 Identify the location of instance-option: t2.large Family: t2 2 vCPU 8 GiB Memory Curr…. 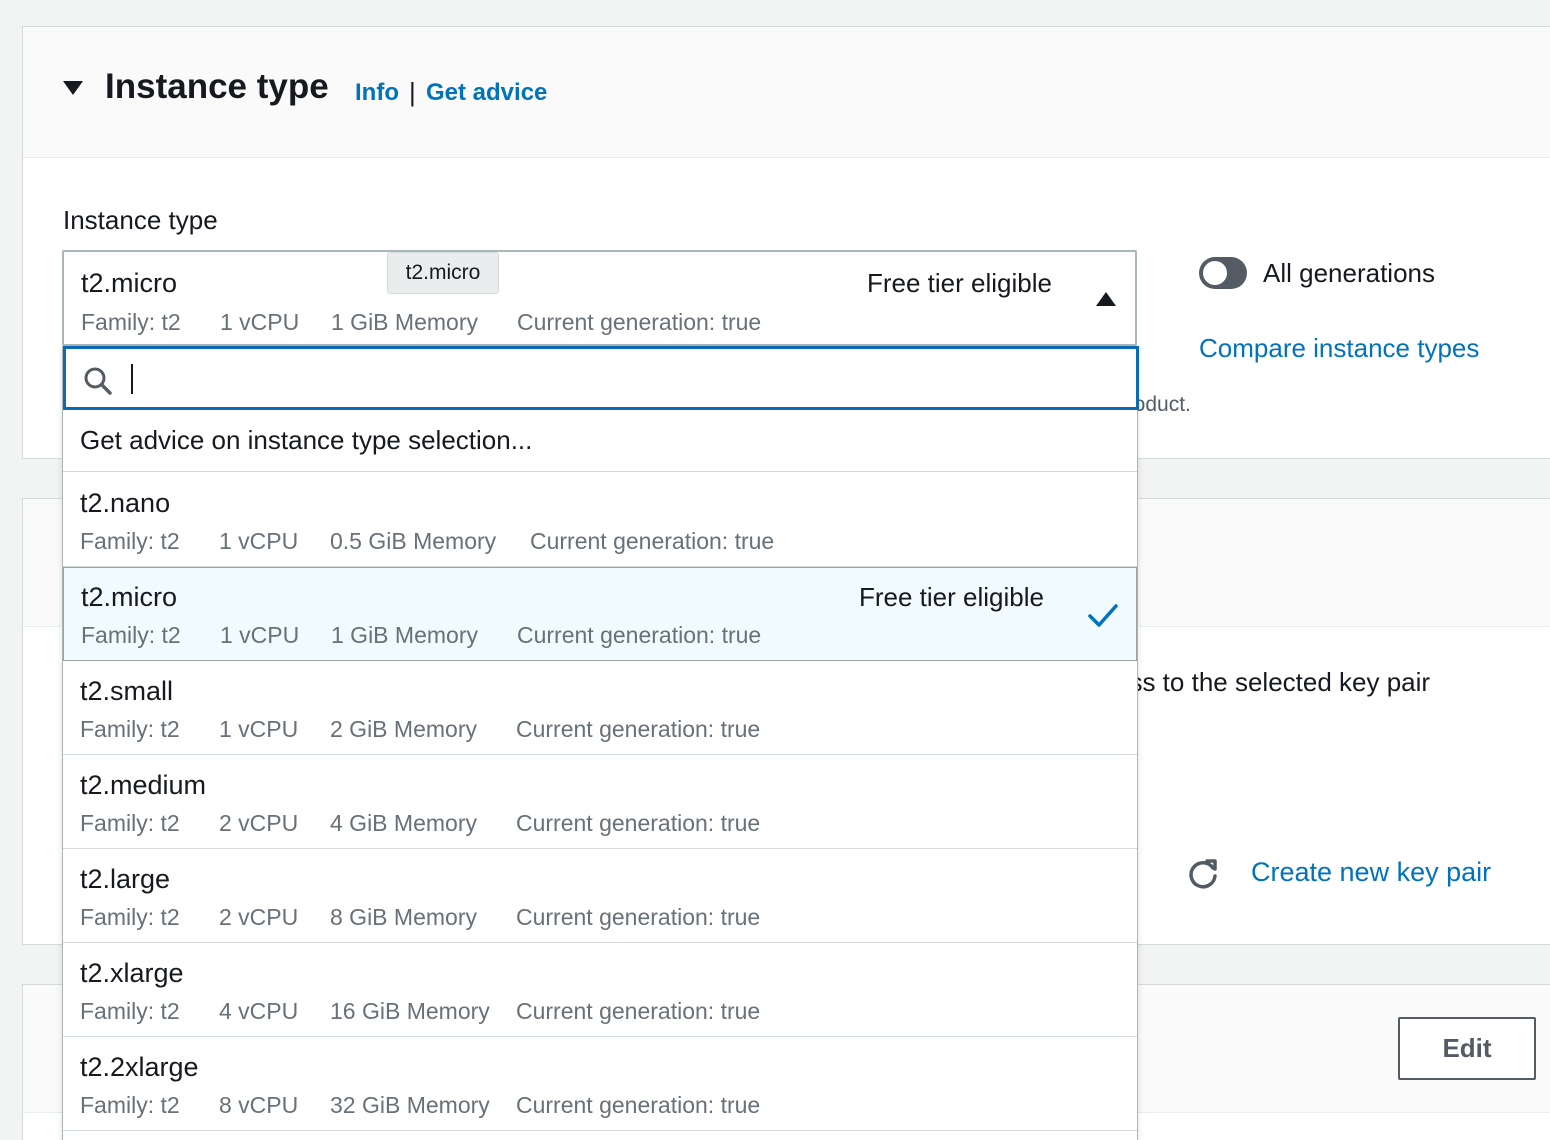
(600, 896).